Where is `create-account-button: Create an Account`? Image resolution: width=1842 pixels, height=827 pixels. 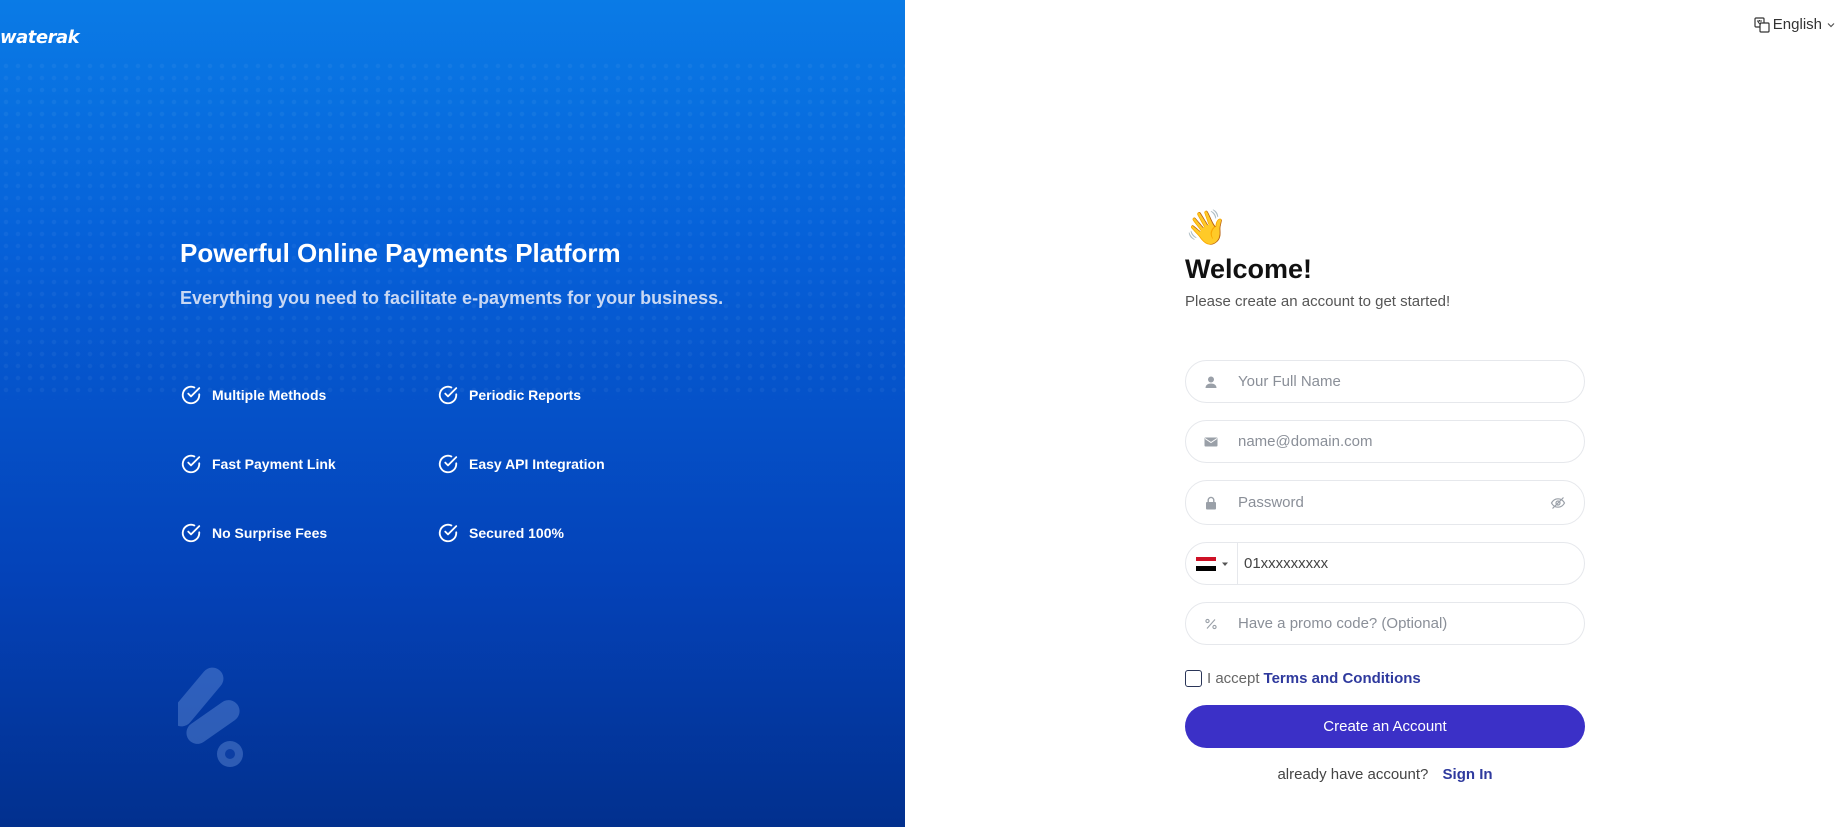
create-account-button: Create an Account is located at coordinates (1385, 726).